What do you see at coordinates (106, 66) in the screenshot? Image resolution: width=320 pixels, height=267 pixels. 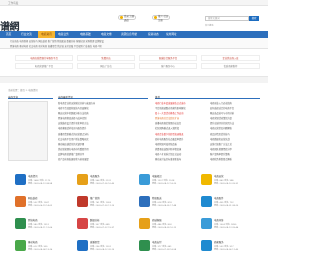 I see `ad-slot: 网店广告位` at bounding box center [106, 66].